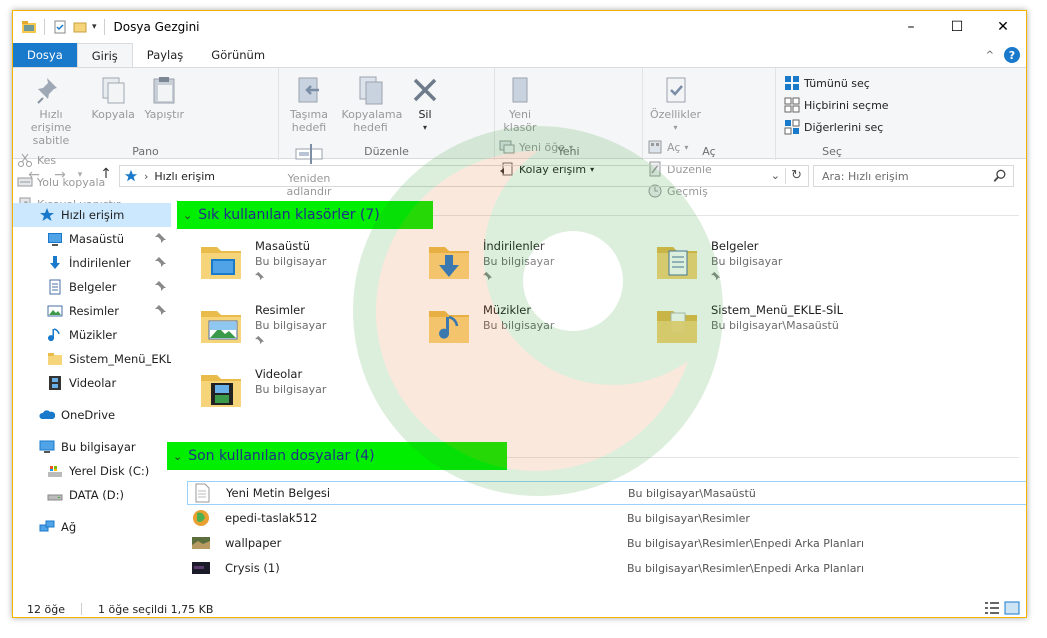 This screenshot has height=638, width=1047. Describe the element at coordinates (34, 175) in the screenshot. I see `back-arrow-icon: ←` at that location.